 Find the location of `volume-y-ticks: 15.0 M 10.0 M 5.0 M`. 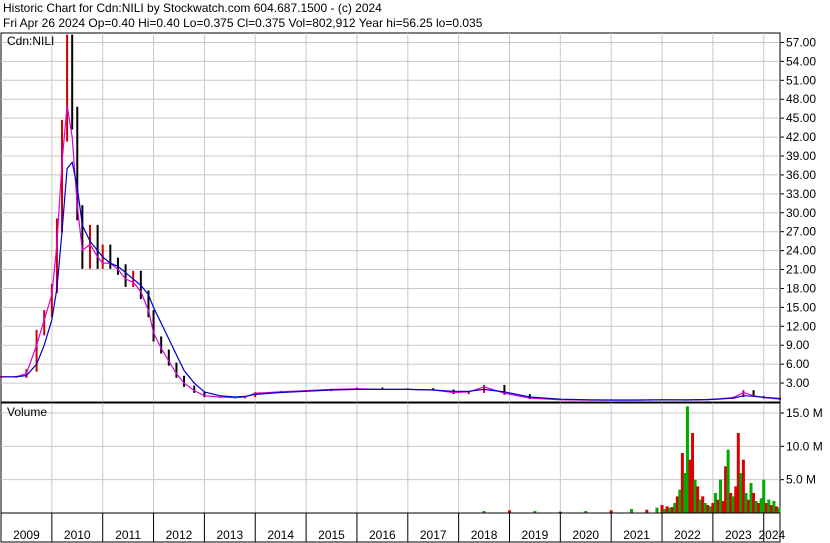

volume-y-ticks: 15.0 M 10.0 M 5.0 M is located at coordinates (801, 446).